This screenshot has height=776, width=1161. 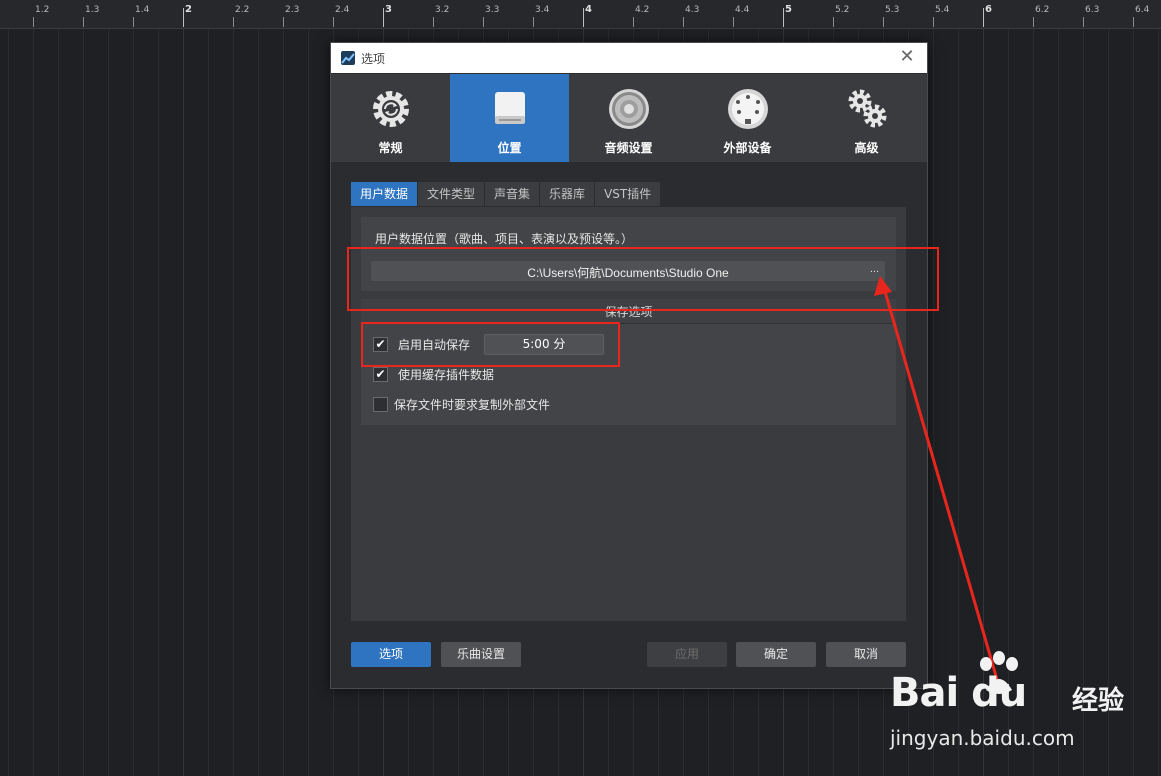 What do you see at coordinates (982, 738) in the screenshot?
I see `watermark-url: jingyan.baidu.com` at bounding box center [982, 738].